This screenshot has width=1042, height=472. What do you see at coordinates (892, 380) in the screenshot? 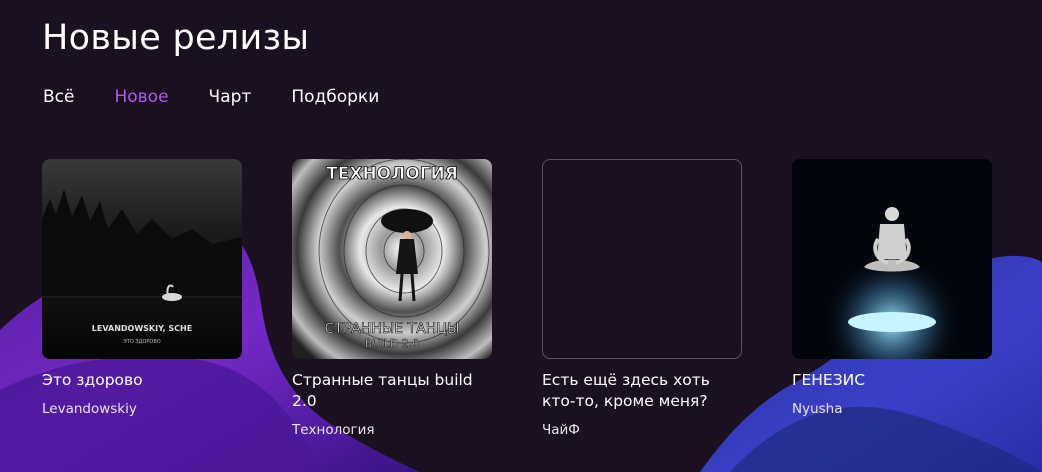
I see `release-title: ГЕНЕЗИС` at bounding box center [892, 380].